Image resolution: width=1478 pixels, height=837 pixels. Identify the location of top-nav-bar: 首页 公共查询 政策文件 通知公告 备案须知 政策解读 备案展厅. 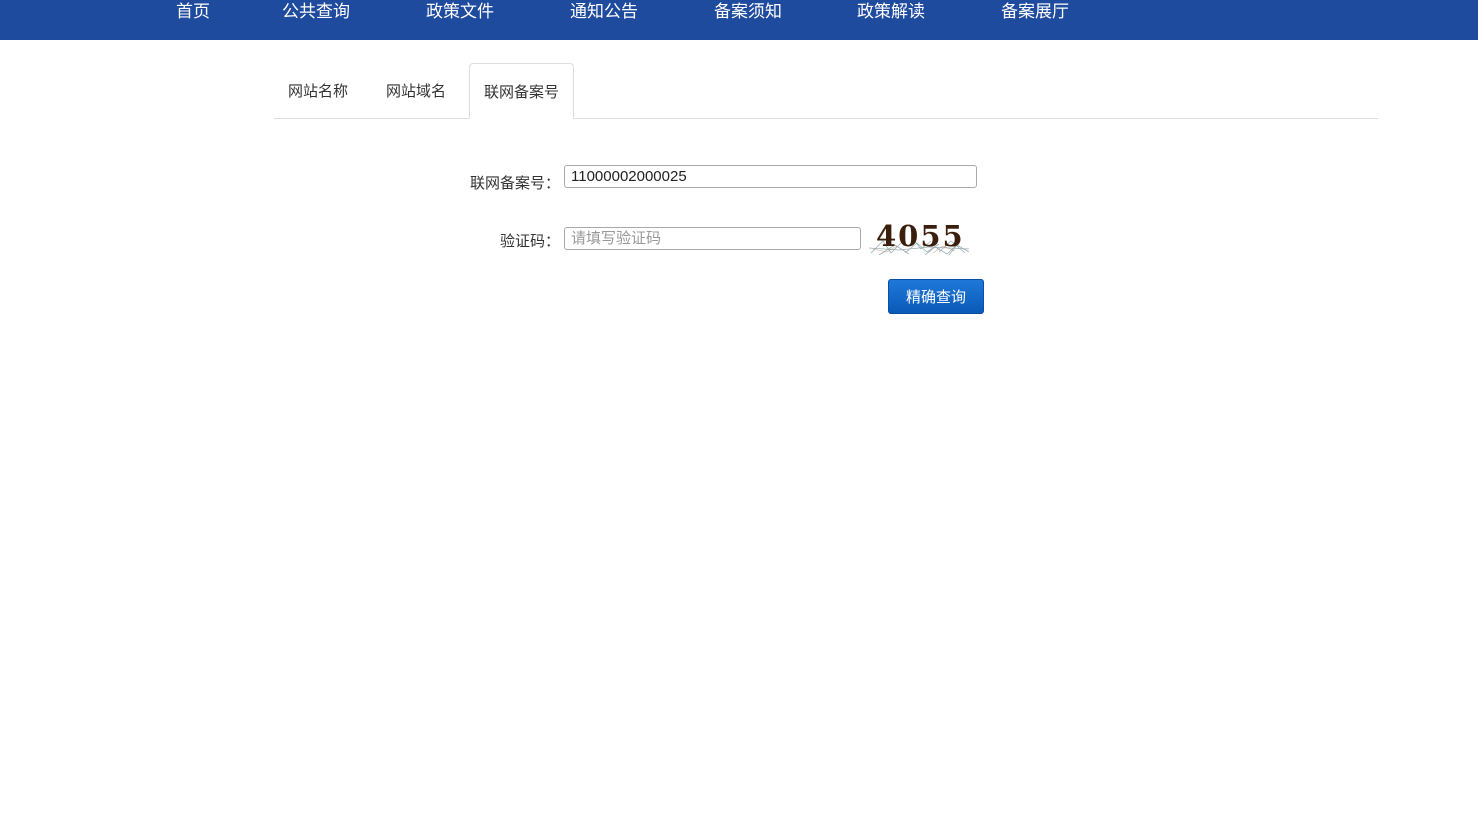
(739, 20).